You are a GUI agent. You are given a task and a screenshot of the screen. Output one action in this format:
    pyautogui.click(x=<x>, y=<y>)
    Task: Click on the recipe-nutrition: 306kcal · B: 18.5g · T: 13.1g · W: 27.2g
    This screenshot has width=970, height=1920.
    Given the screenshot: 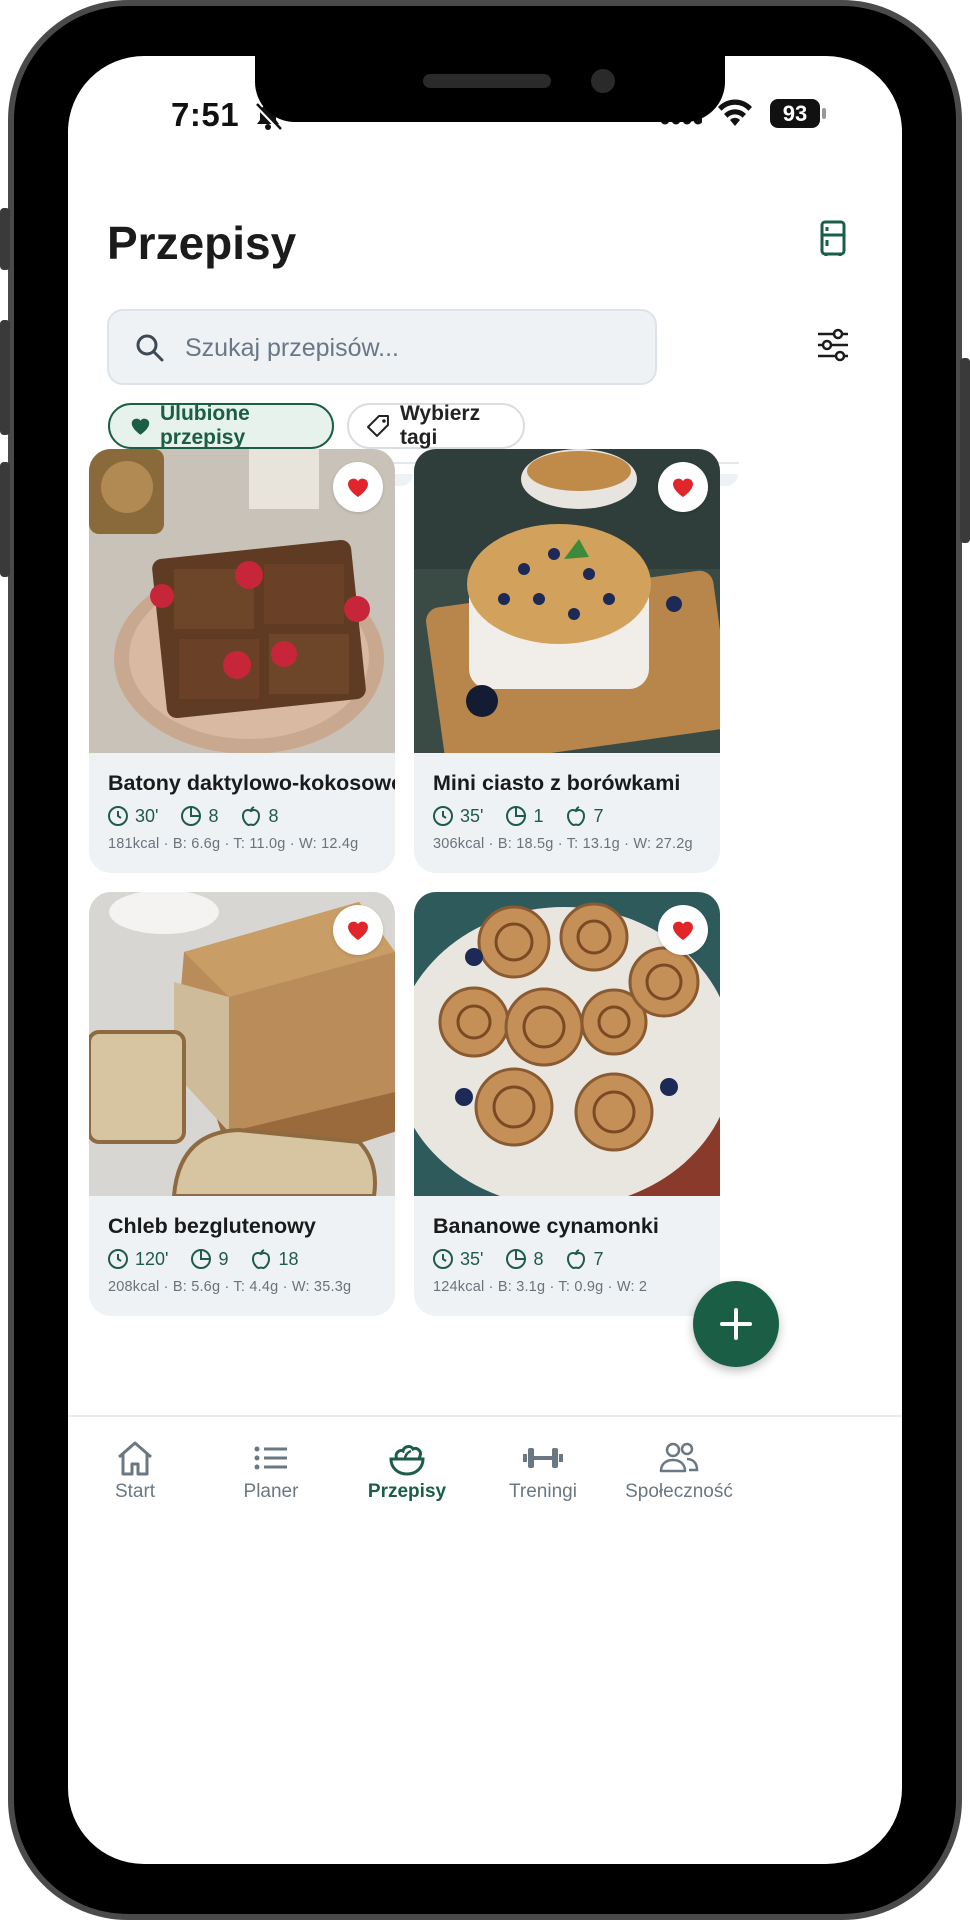 What is the action you would take?
    pyautogui.click(x=563, y=844)
    